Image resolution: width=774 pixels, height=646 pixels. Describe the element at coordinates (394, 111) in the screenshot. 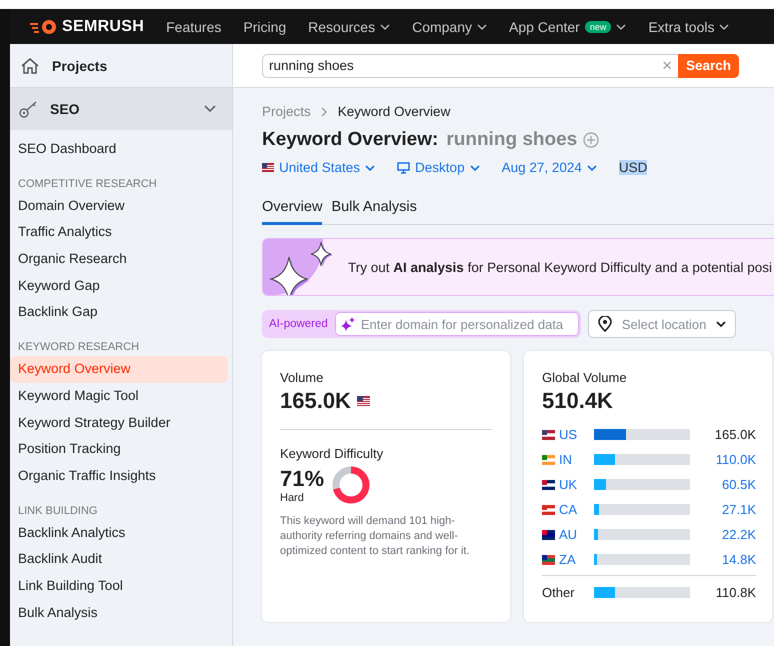

I see `breadcrumb-current: Keyword Overview` at that location.